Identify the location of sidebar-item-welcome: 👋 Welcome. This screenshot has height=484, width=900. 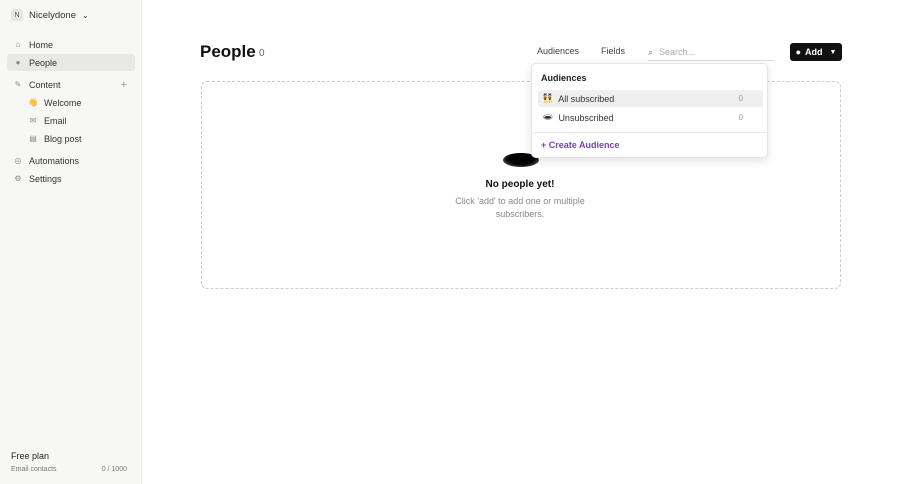
(71, 102).